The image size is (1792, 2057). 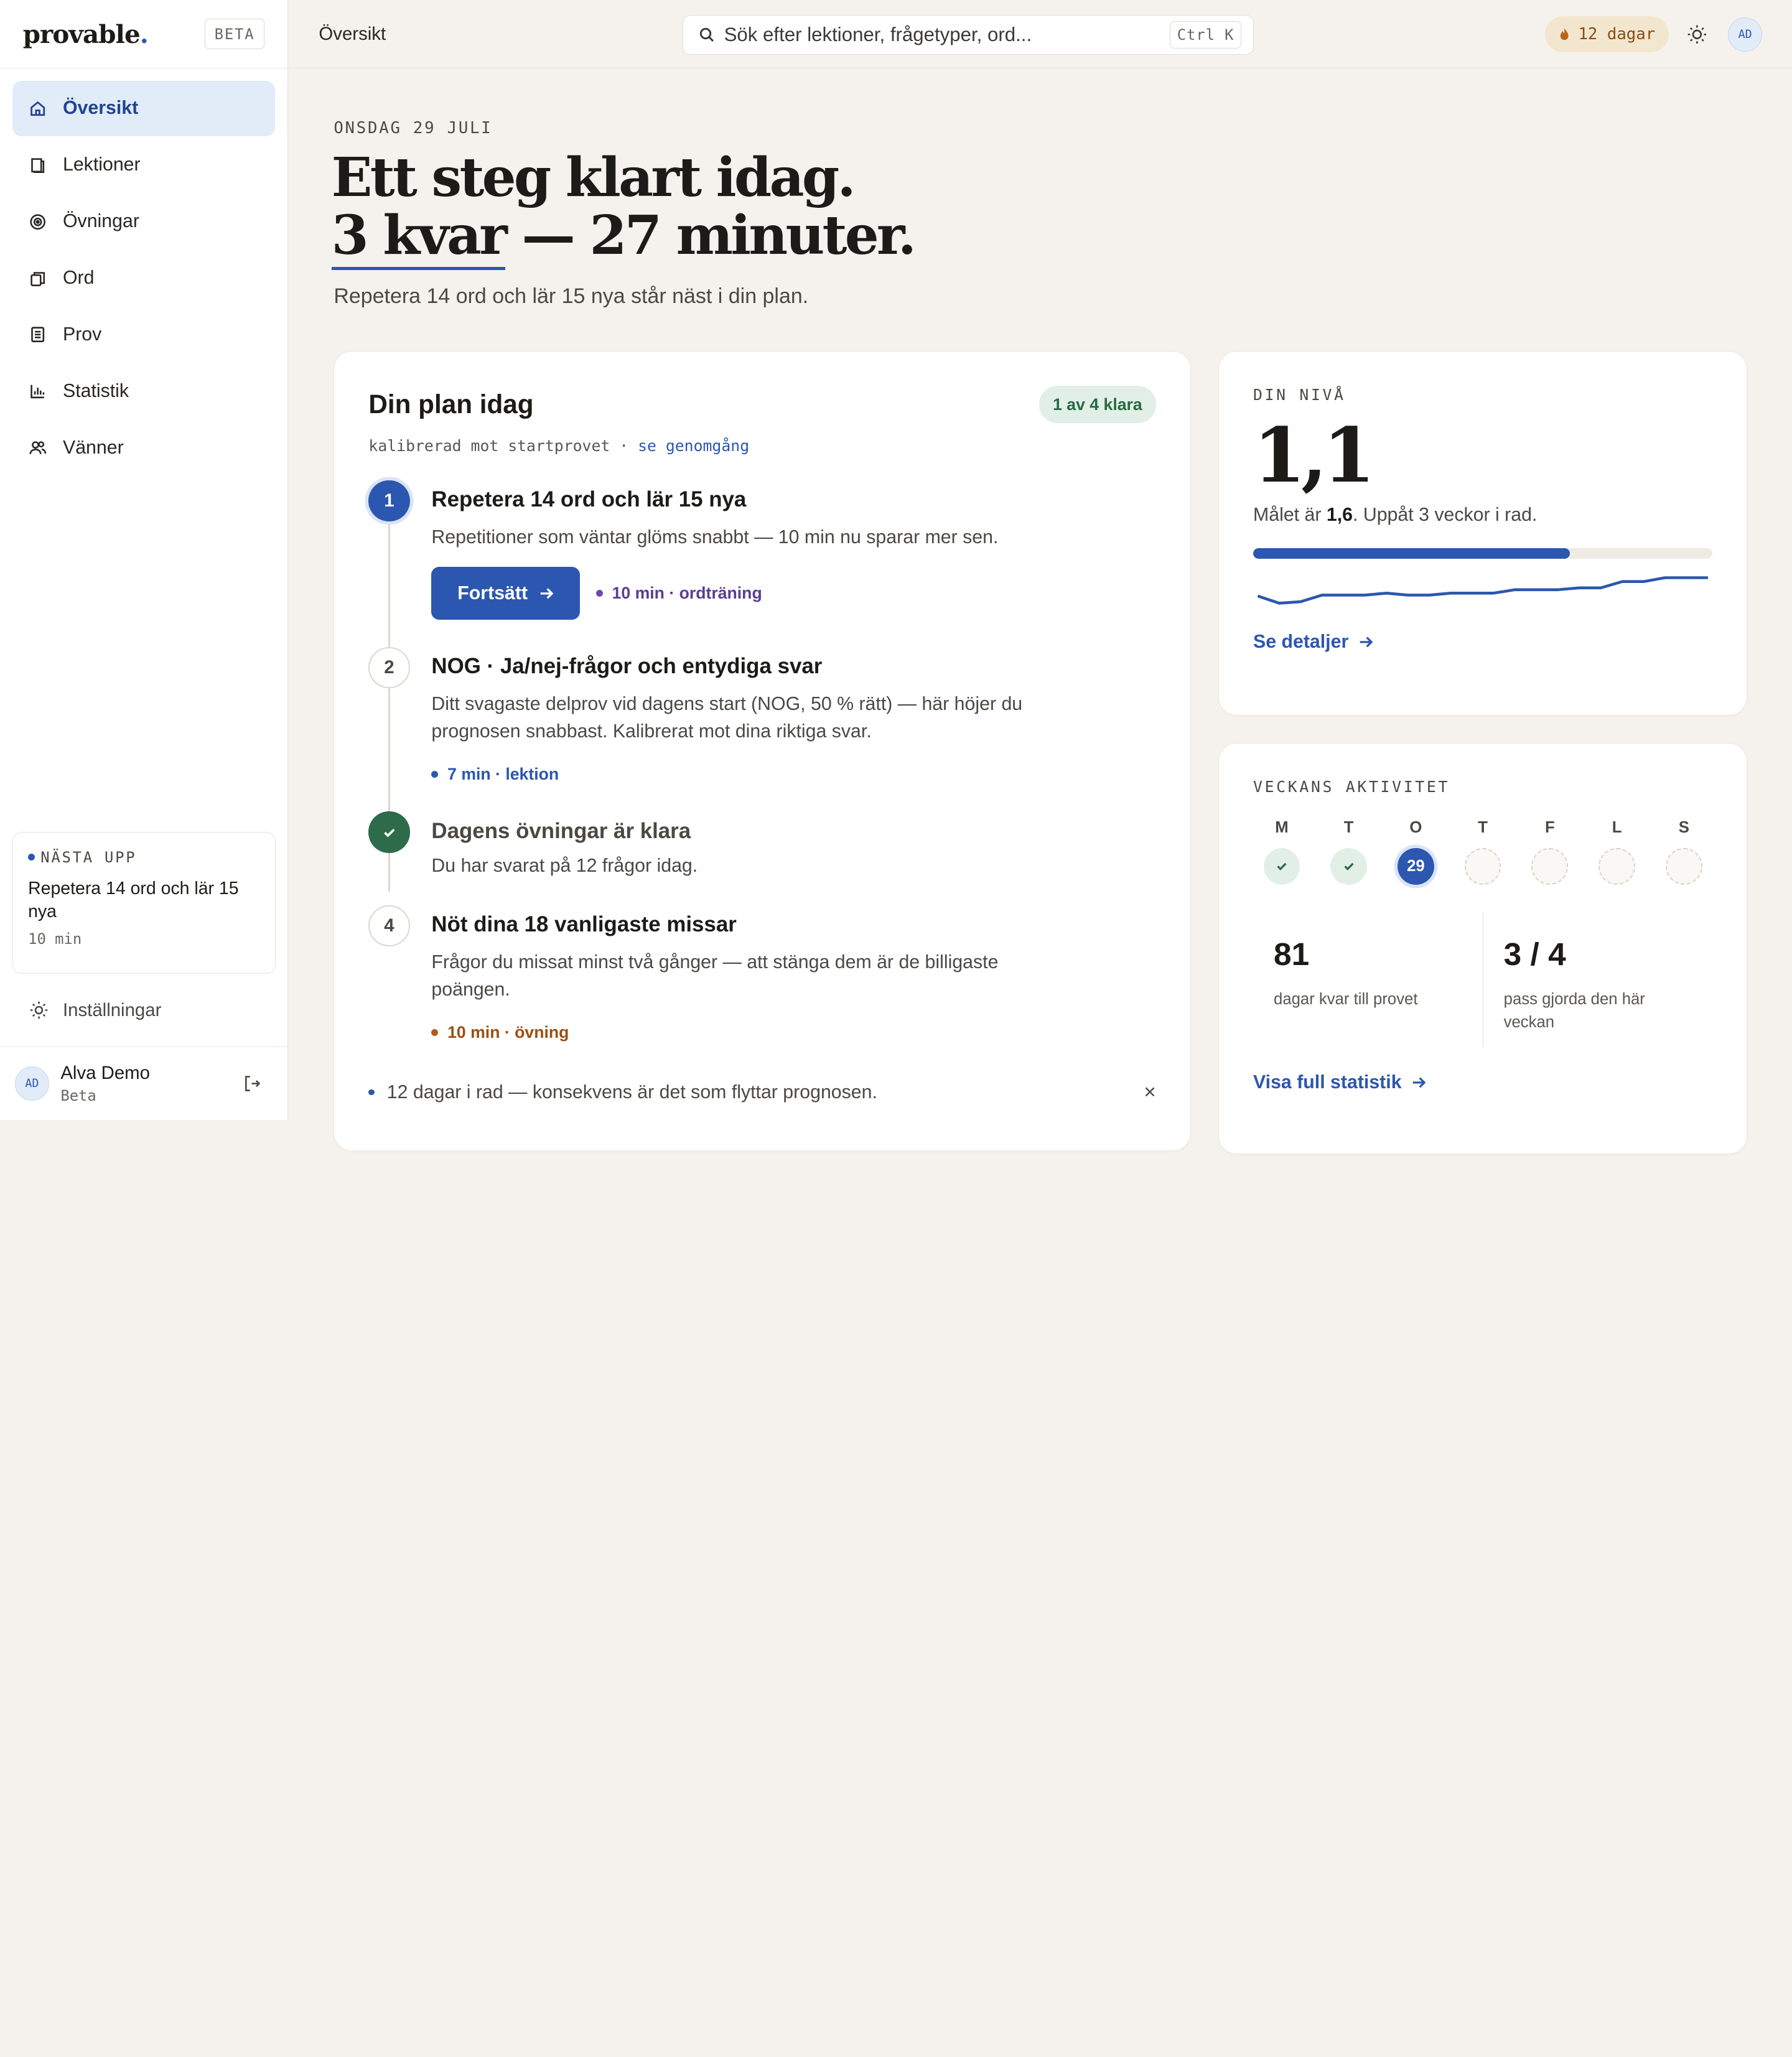 What do you see at coordinates (589, 499) in the screenshot?
I see `step-title: Repetera 14 ord och lär 15 nya` at bounding box center [589, 499].